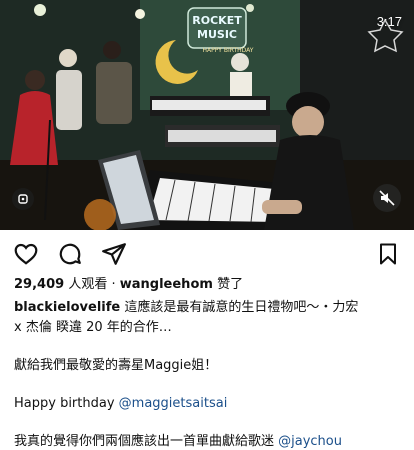 The height and width of the screenshot is (450, 414). I want to click on comment-icon, so click(70, 254).